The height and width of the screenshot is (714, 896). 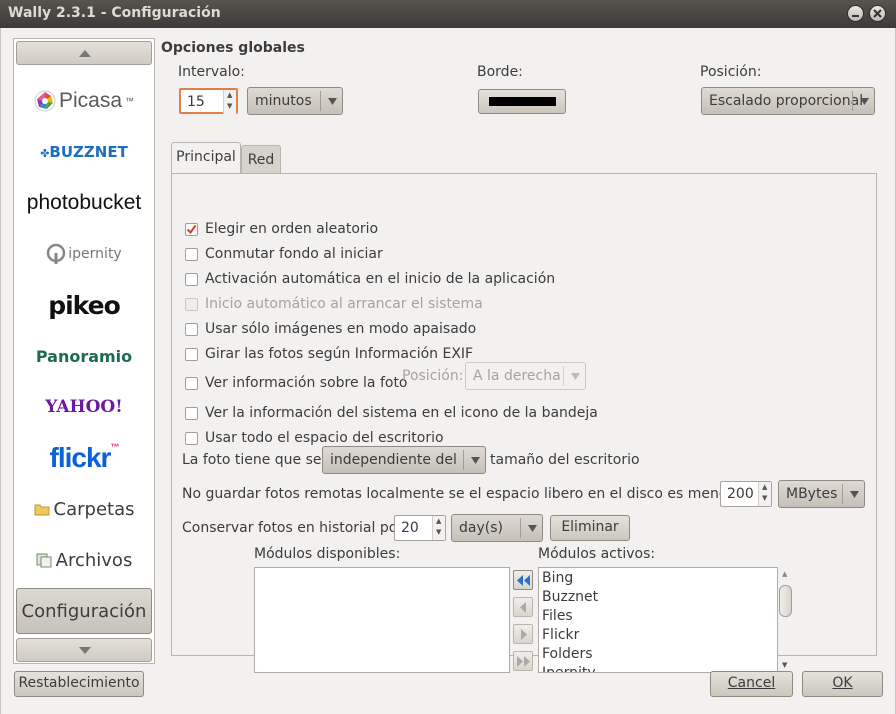 I want to click on position-combo: Escalado proporcional, so click(x=788, y=101).